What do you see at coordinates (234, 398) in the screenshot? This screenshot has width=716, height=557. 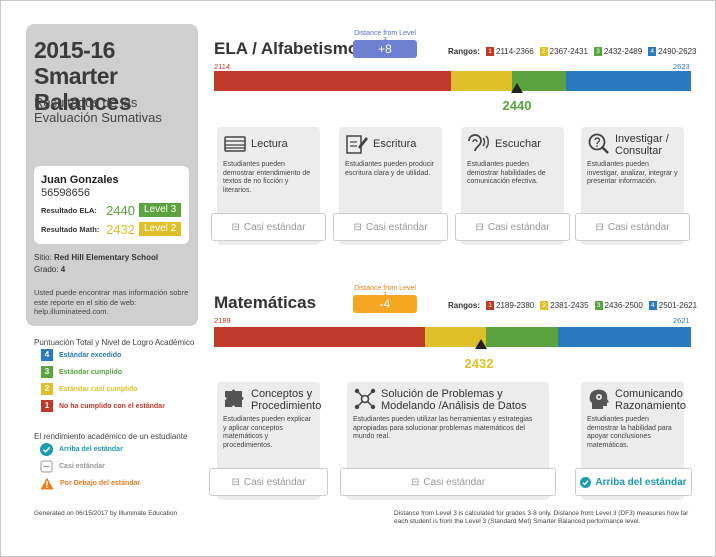 I see `puzzle-icon` at bounding box center [234, 398].